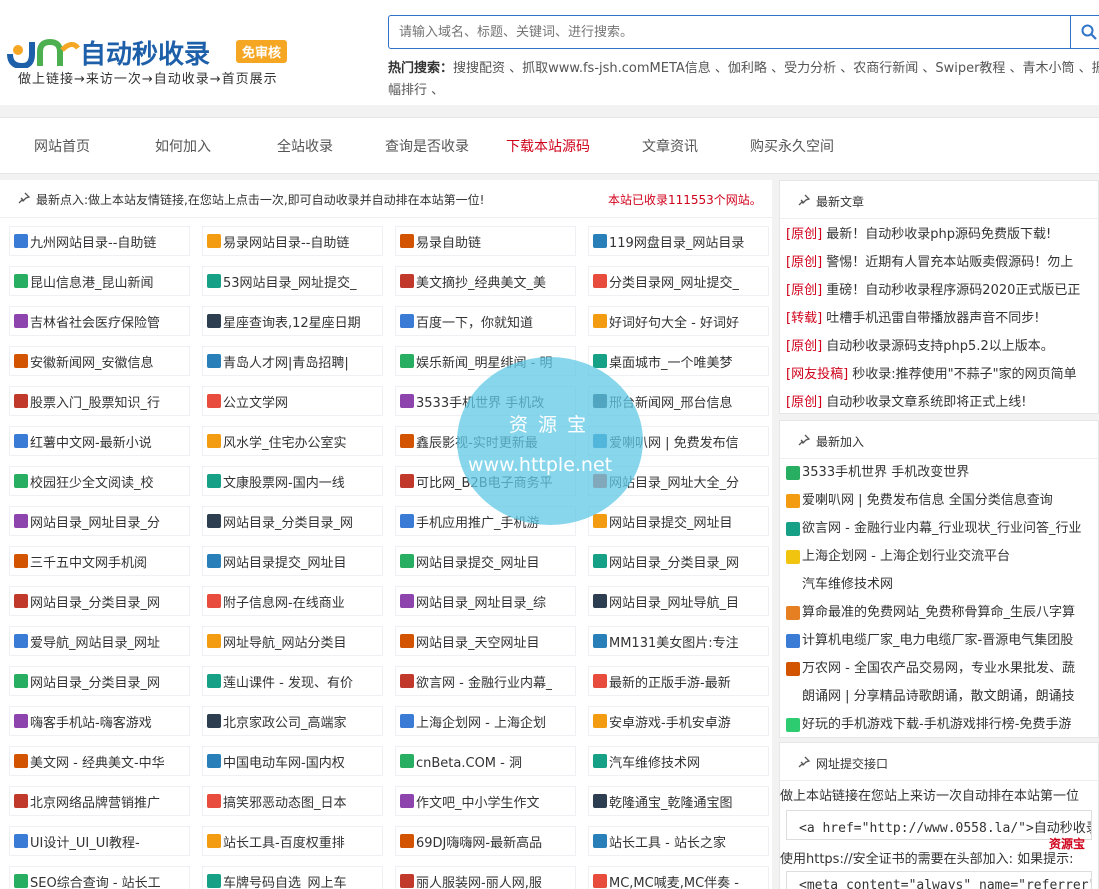 The width and height of the screenshot is (1099, 889). What do you see at coordinates (292, 241) in the screenshot?
I see `site-link: 易录网站目录--自助链` at bounding box center [292, 241].